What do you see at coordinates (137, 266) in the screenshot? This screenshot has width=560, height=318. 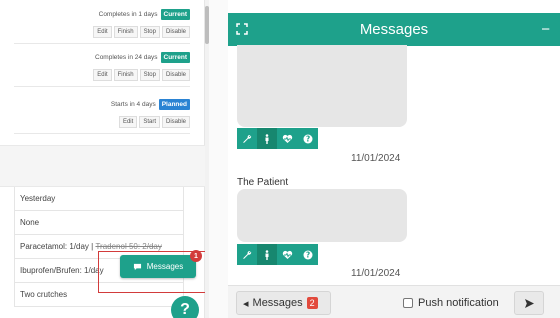 I see `chat-icon` at bounding box center [137, 266].